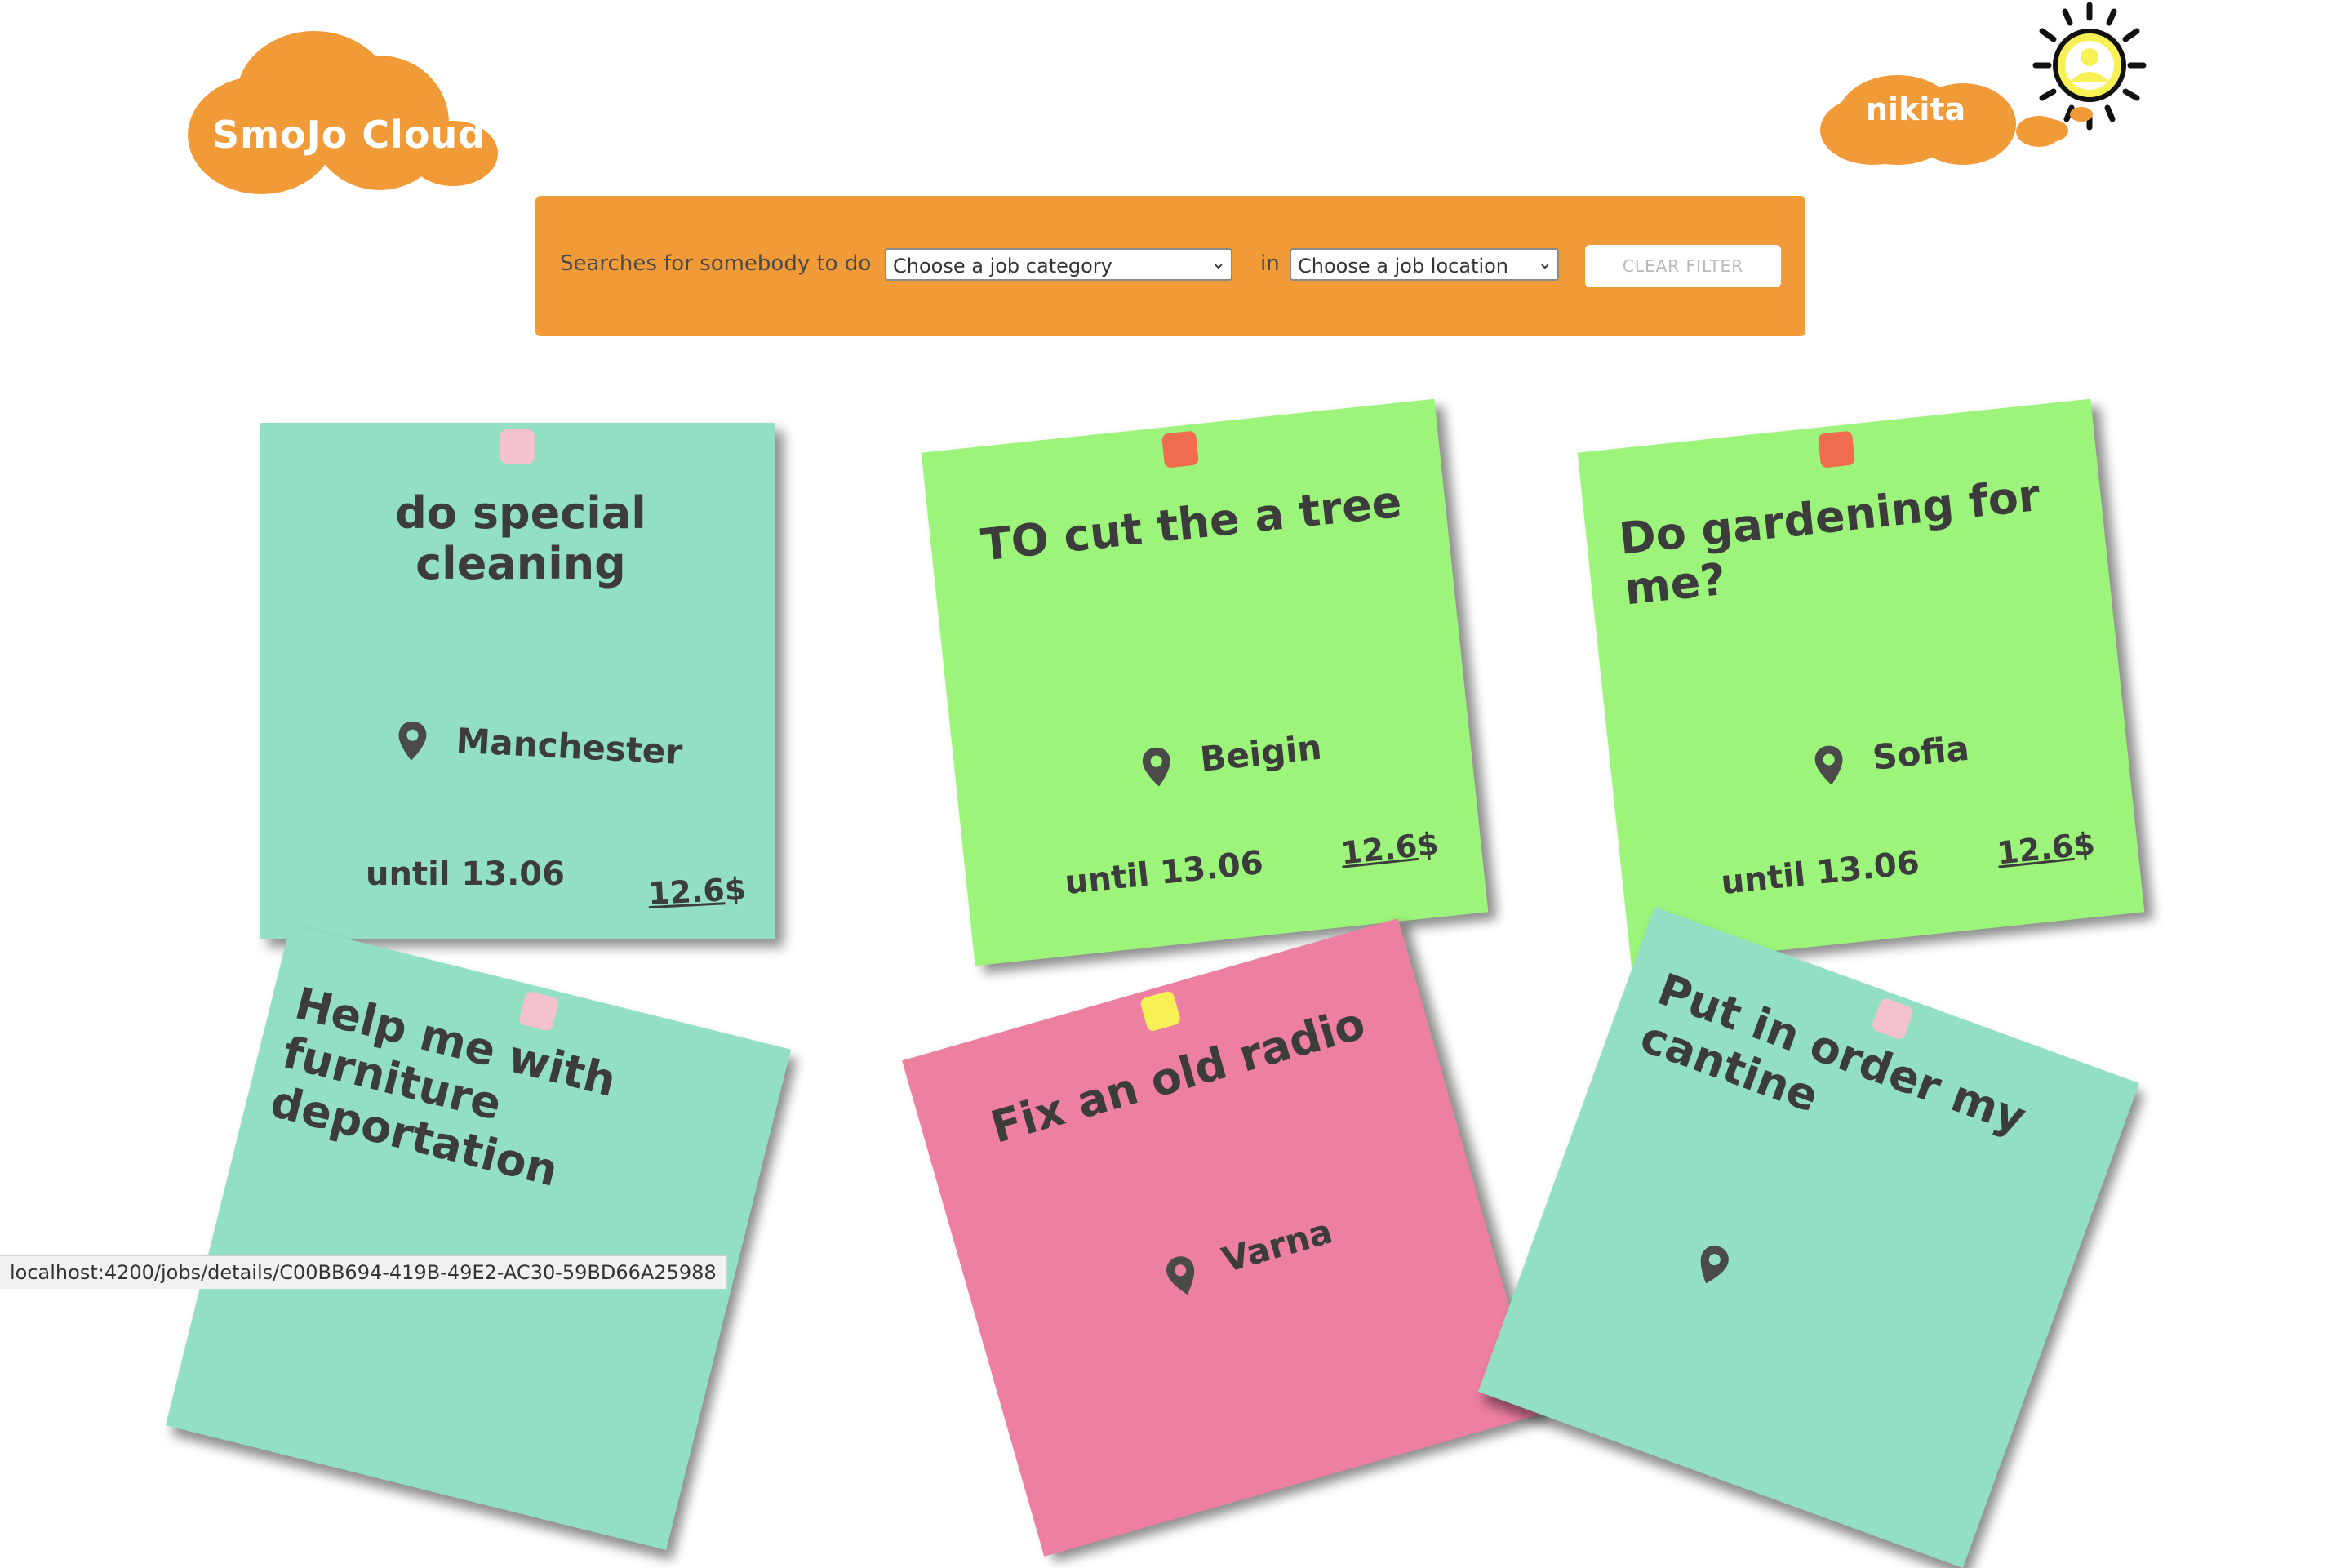 Image resolution: width=2336 pixels, height=1568 pixels. Describe the element at coordinates (1920, 752) in the screenshot. I see `job-location-text: Sofia` at that location.